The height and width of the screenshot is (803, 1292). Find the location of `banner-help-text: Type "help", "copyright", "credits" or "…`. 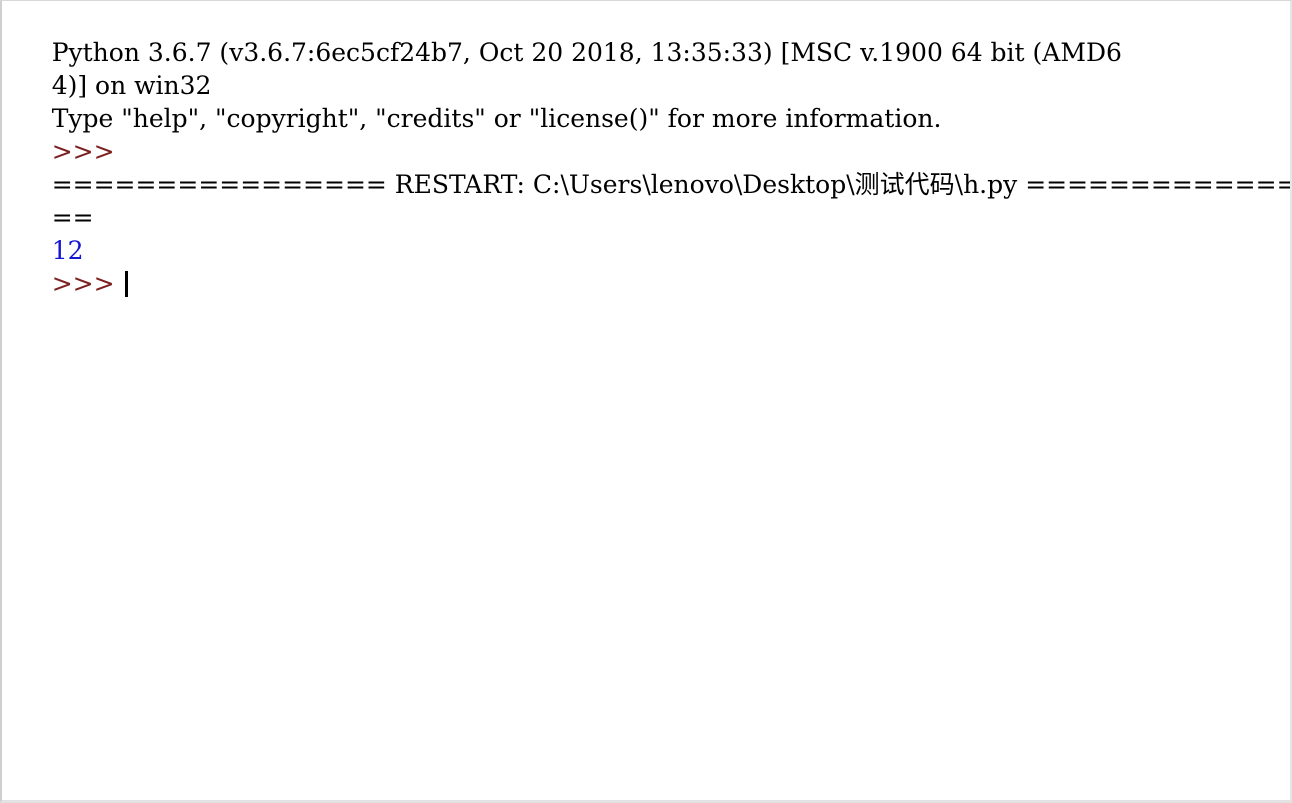

banner-help-text: Type "help", "copyright", "credits" or "… is located at coordinates (496, 118).